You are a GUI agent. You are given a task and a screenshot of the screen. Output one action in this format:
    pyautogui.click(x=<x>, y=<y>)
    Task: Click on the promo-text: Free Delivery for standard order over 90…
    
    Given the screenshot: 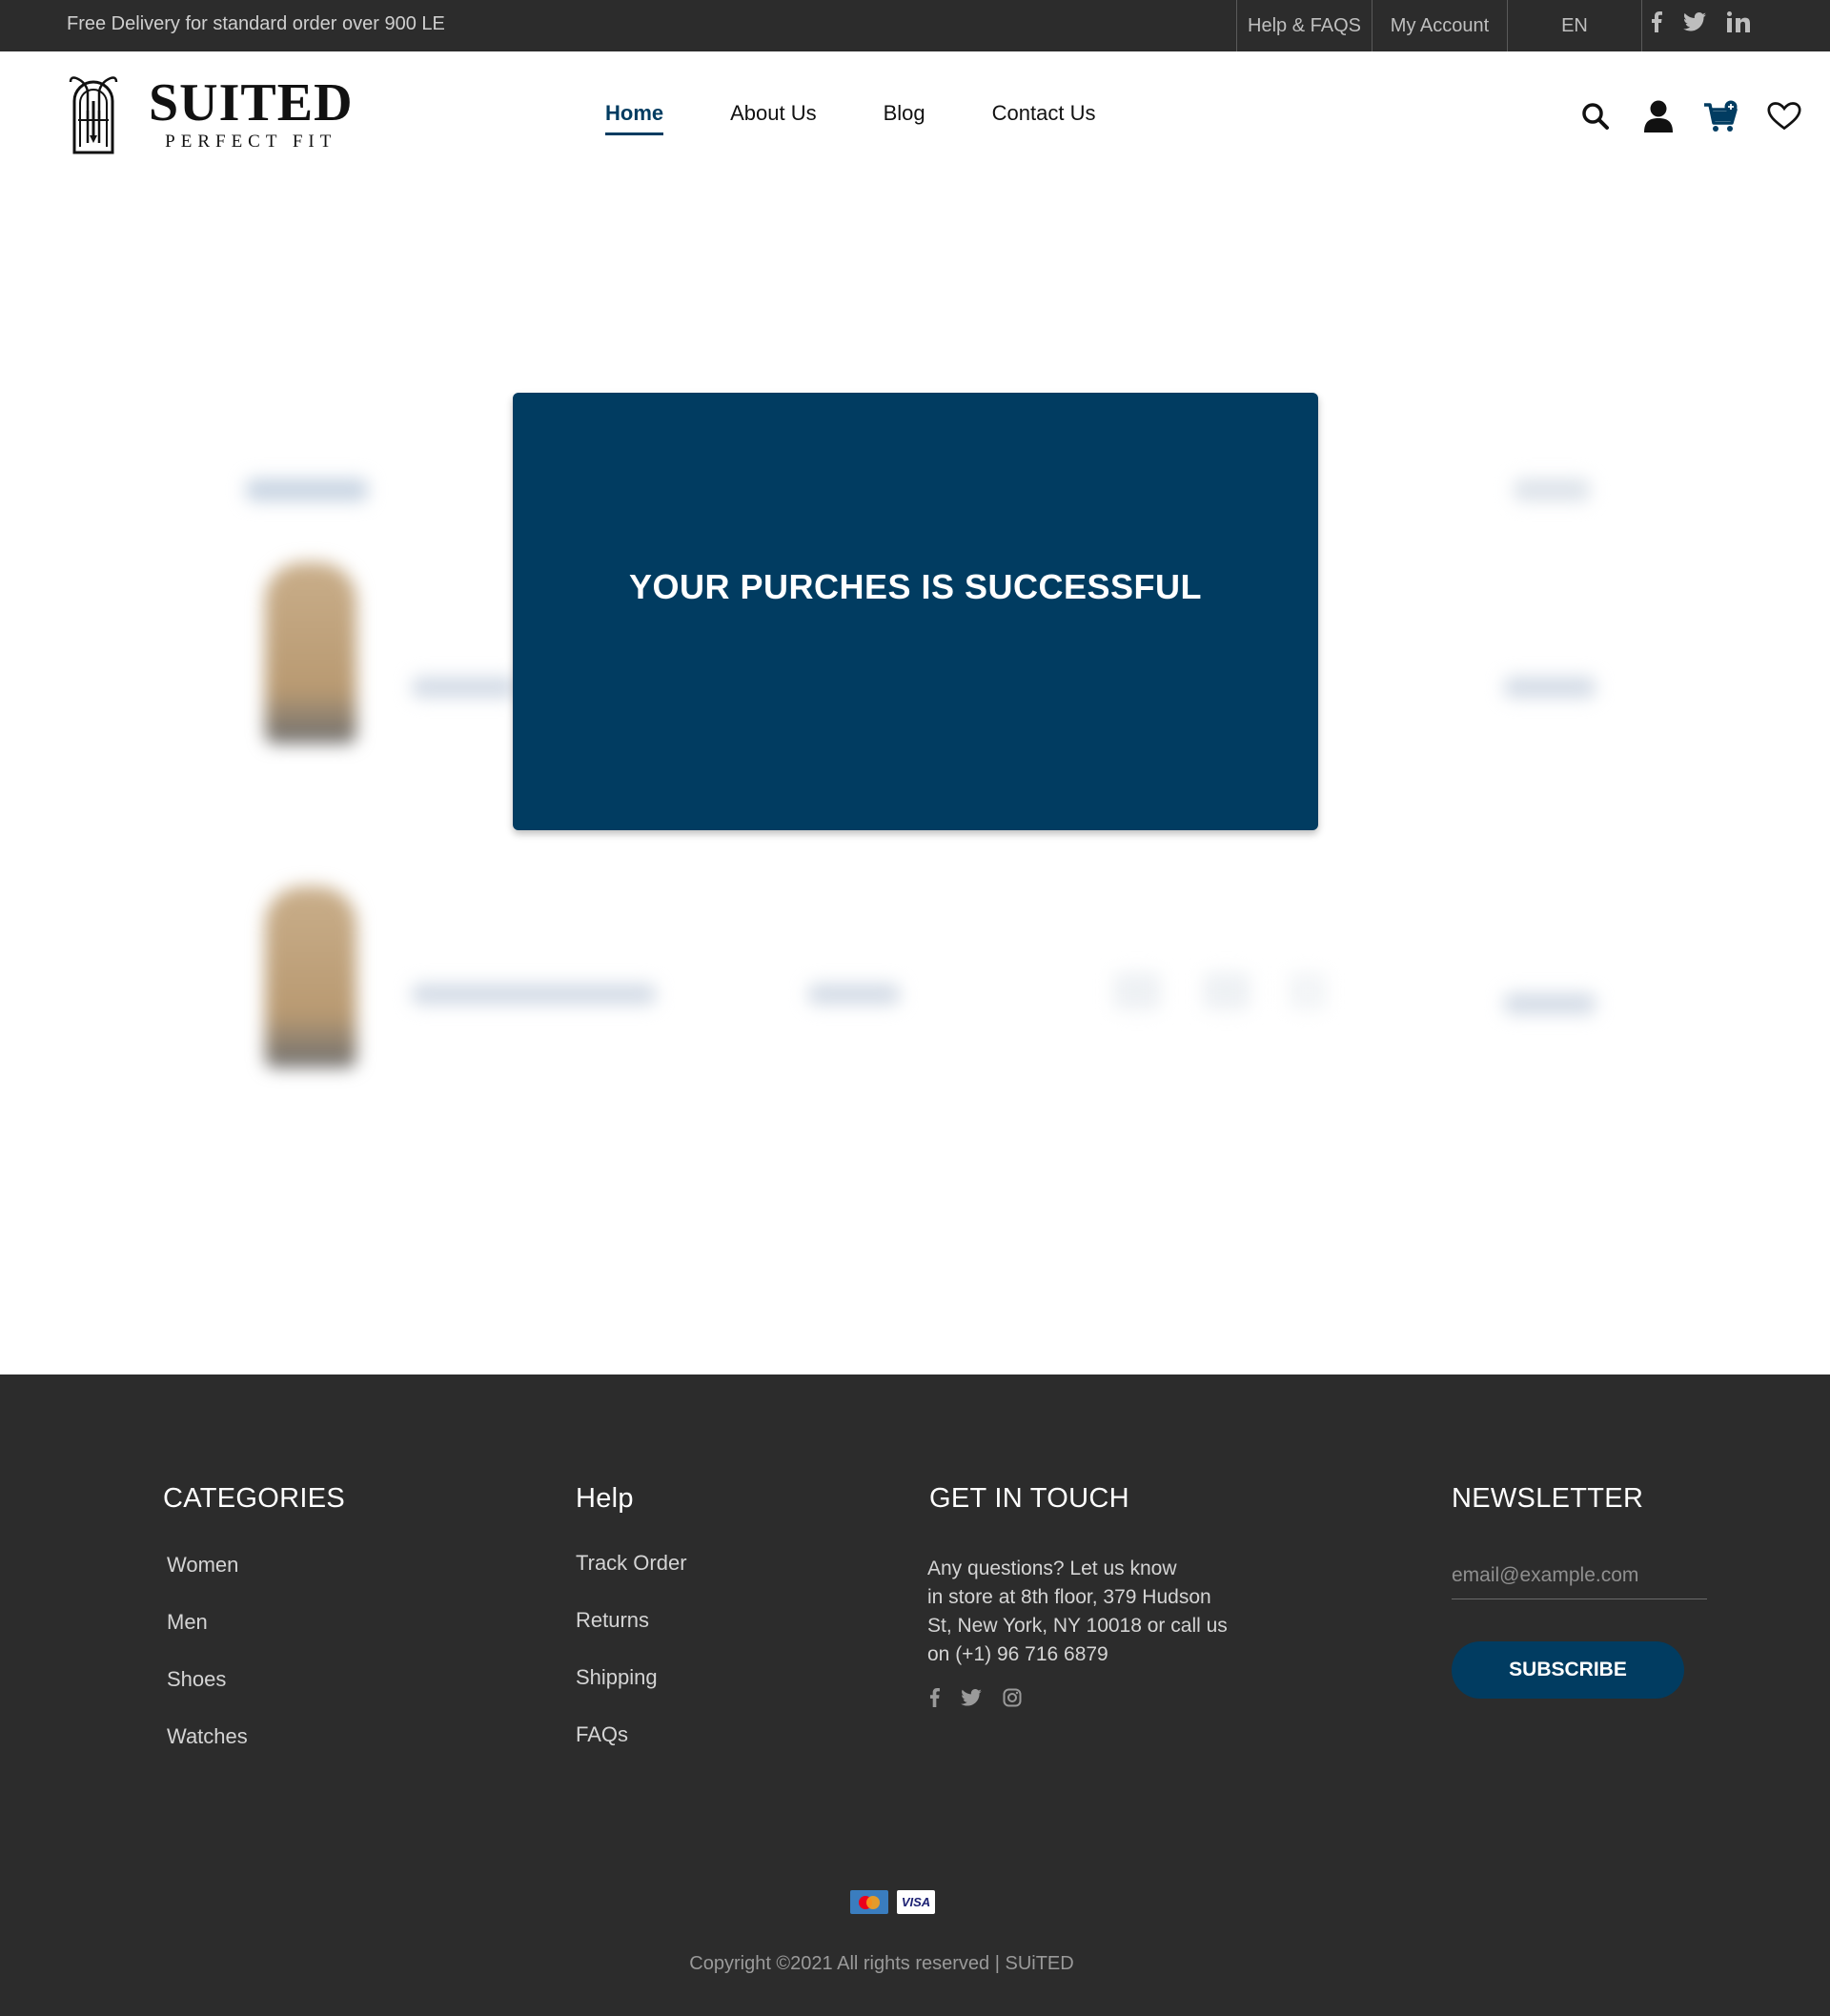 What is the action you would take?
    pyautogui.click(x=256, y=23)
    